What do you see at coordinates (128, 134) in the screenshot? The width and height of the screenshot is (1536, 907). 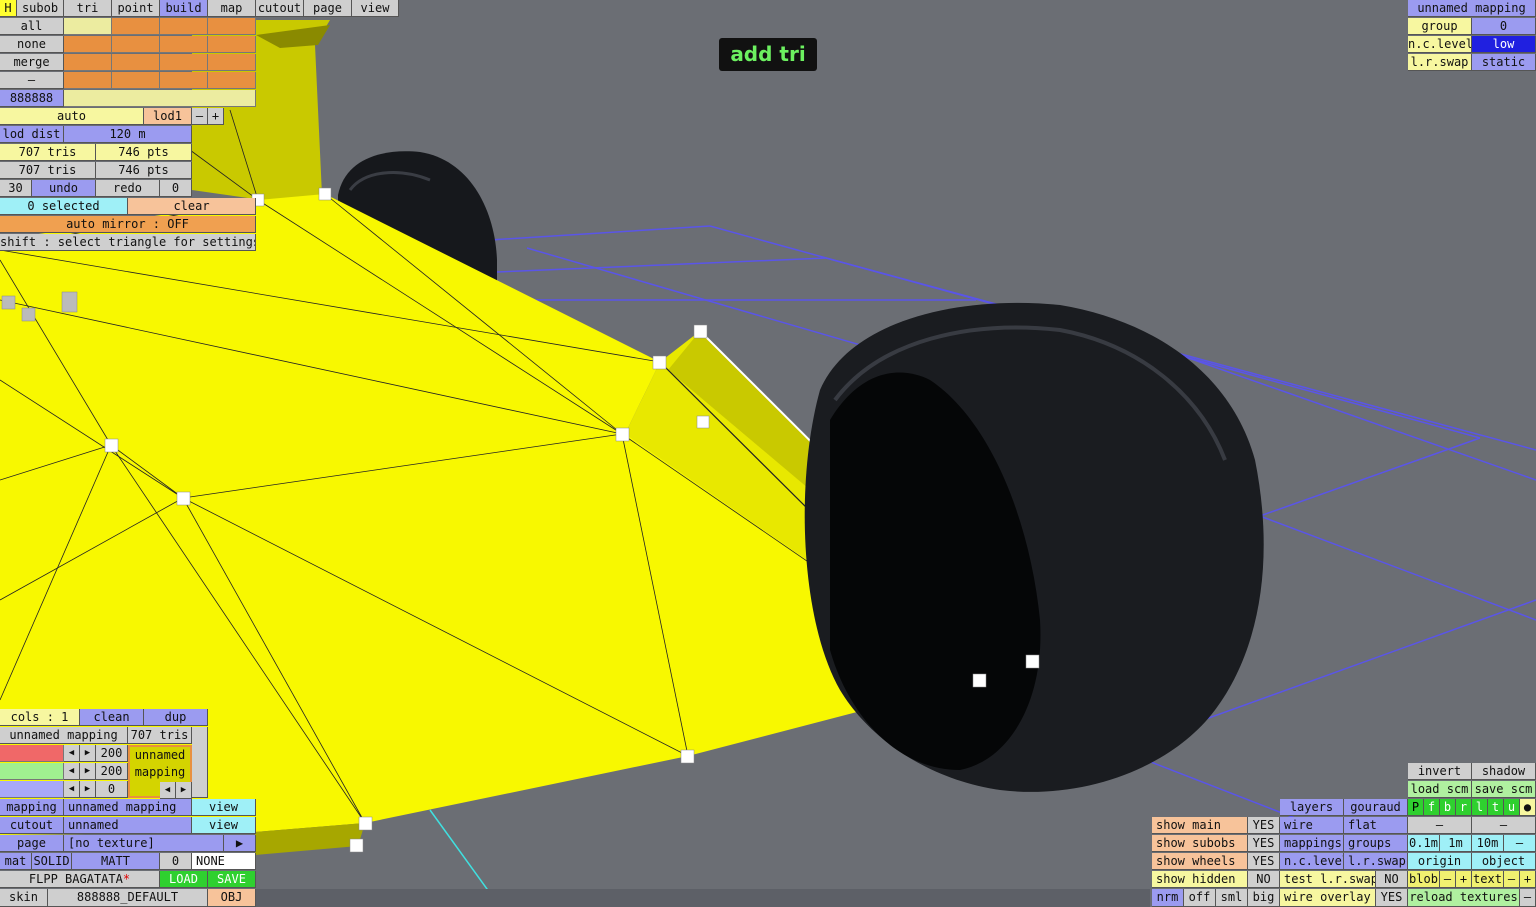 I see `lod-dist-value: 120 m` at bounding box center [128, 134].